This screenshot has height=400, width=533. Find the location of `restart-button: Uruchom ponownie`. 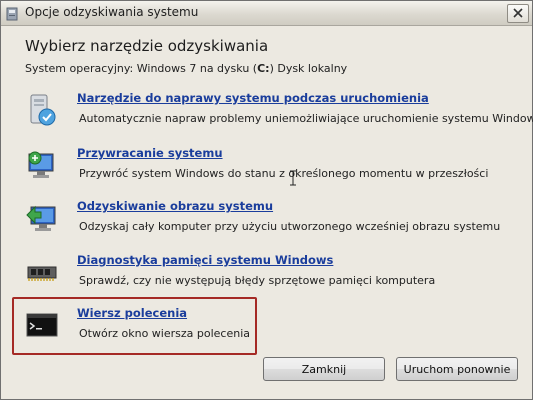

restart-button: Uruchom ponownie is located at coordinates (457, 369).